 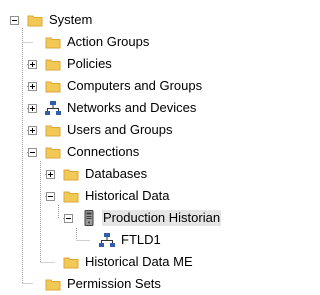 What do you see at coordinates (114, 283) in the screenshot?
I see `tree-item-label: Permission Sets` at bounding box center [114, 283].